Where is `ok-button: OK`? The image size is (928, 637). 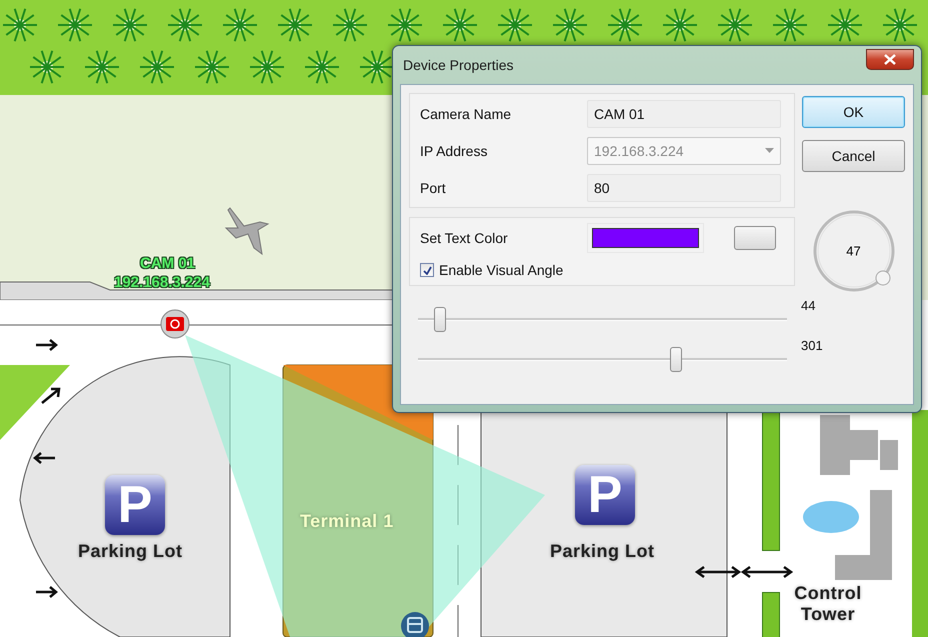
ok-button: OK is located at coordinates (853, 112).